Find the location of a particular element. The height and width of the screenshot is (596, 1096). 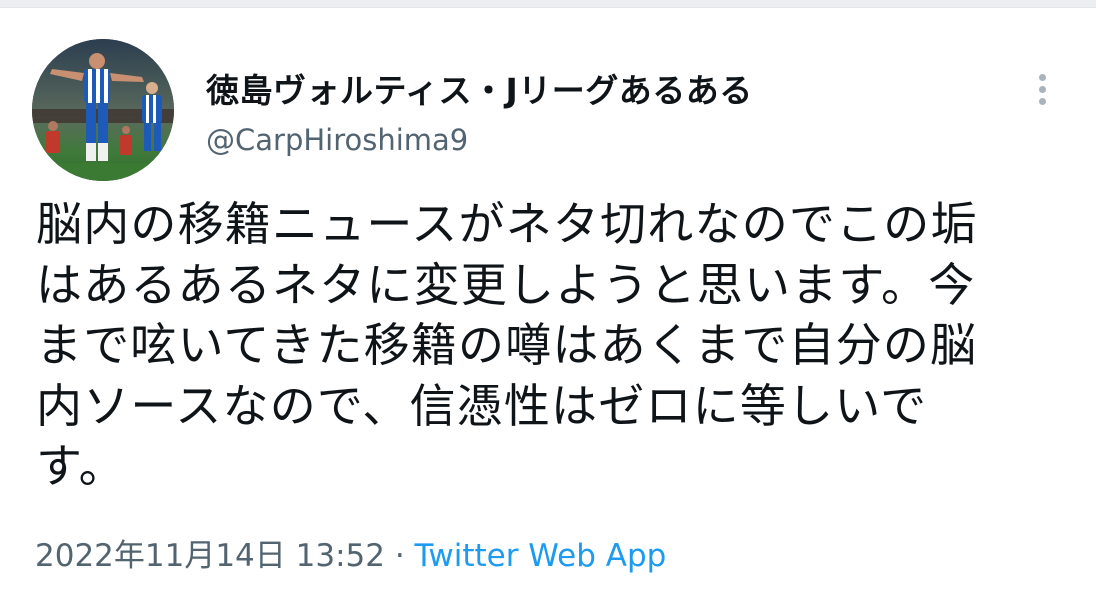

author-handle: @CarpHiroshima9 is located at coordinates (337, 140).